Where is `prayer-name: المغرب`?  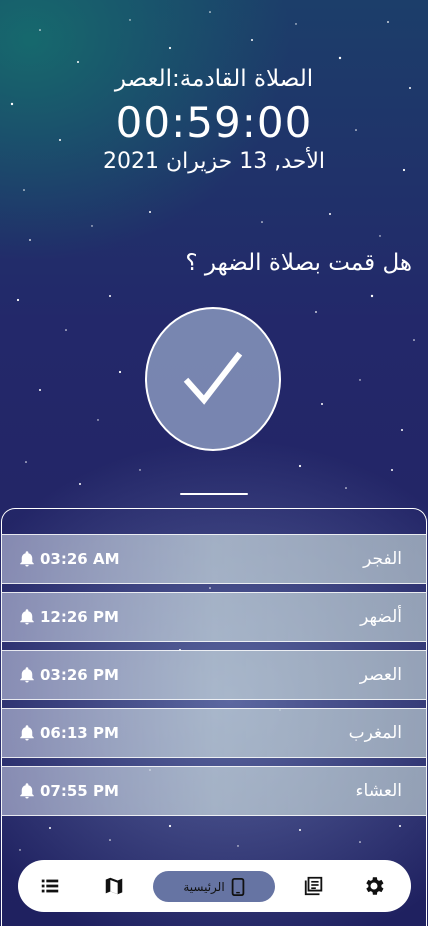 prayer-name: المغرب is located at coordinates (375, 733).